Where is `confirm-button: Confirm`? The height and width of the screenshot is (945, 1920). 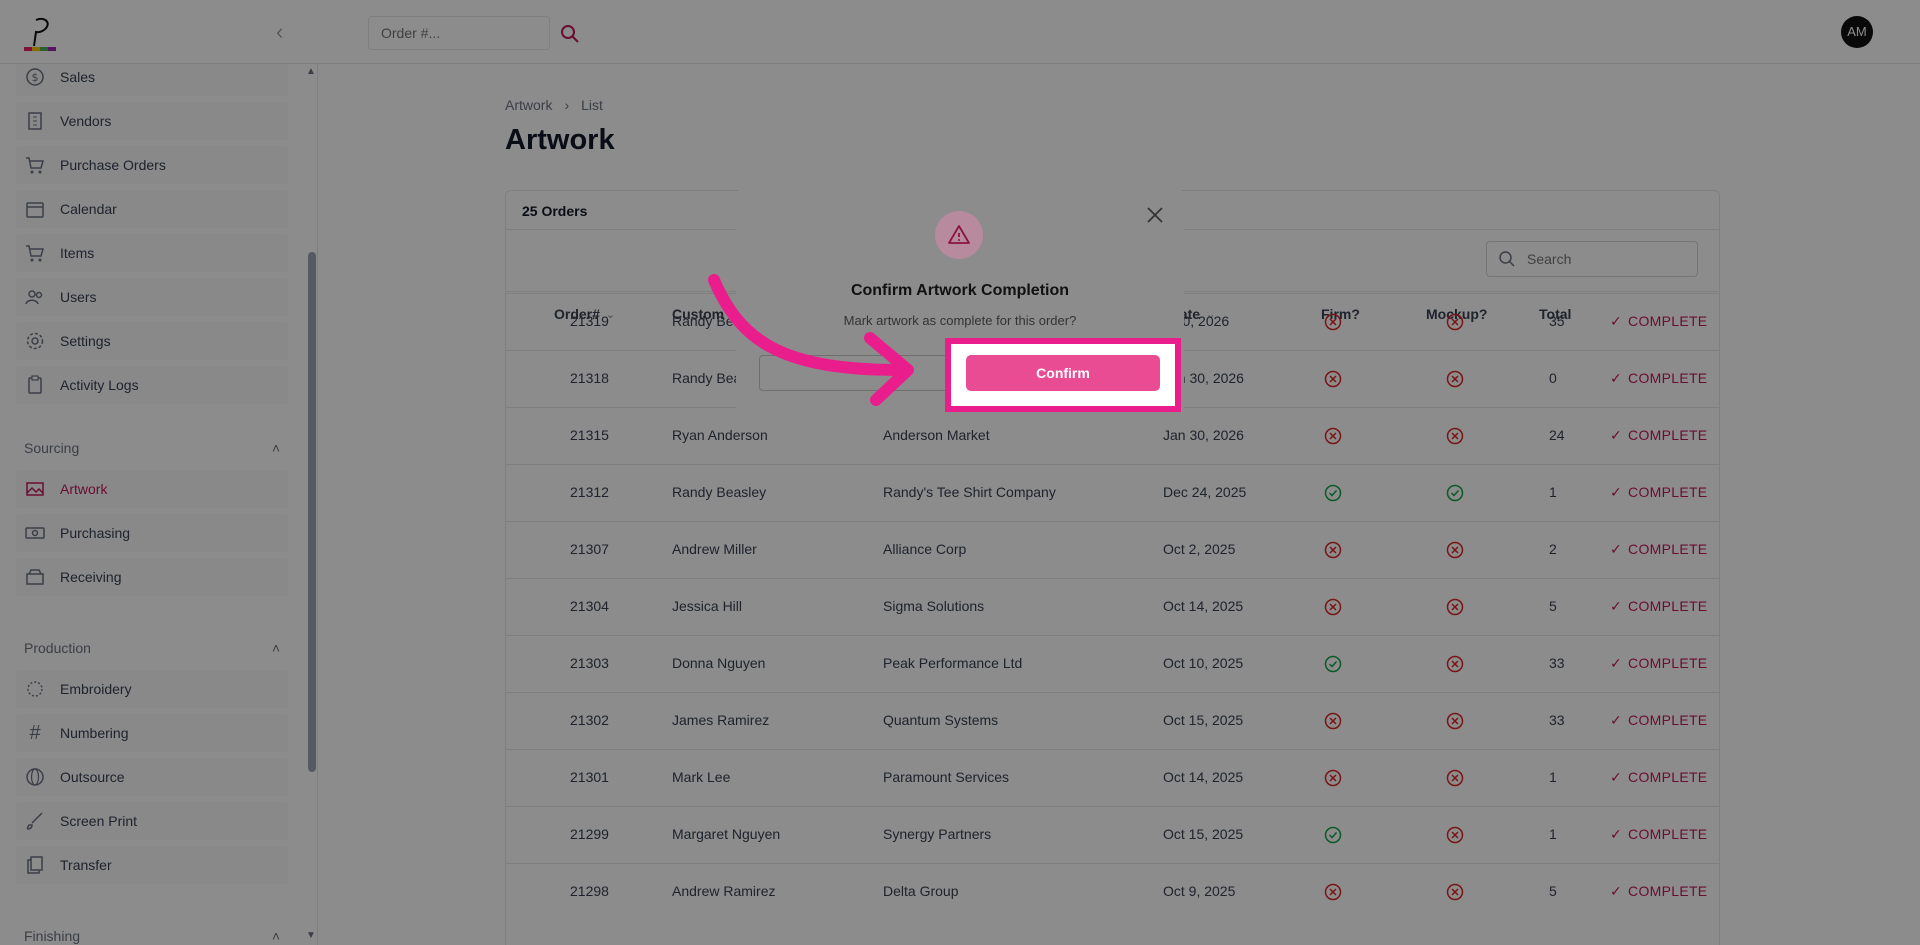
confirm-button: Confirm is located at coordinates (1063, 373).